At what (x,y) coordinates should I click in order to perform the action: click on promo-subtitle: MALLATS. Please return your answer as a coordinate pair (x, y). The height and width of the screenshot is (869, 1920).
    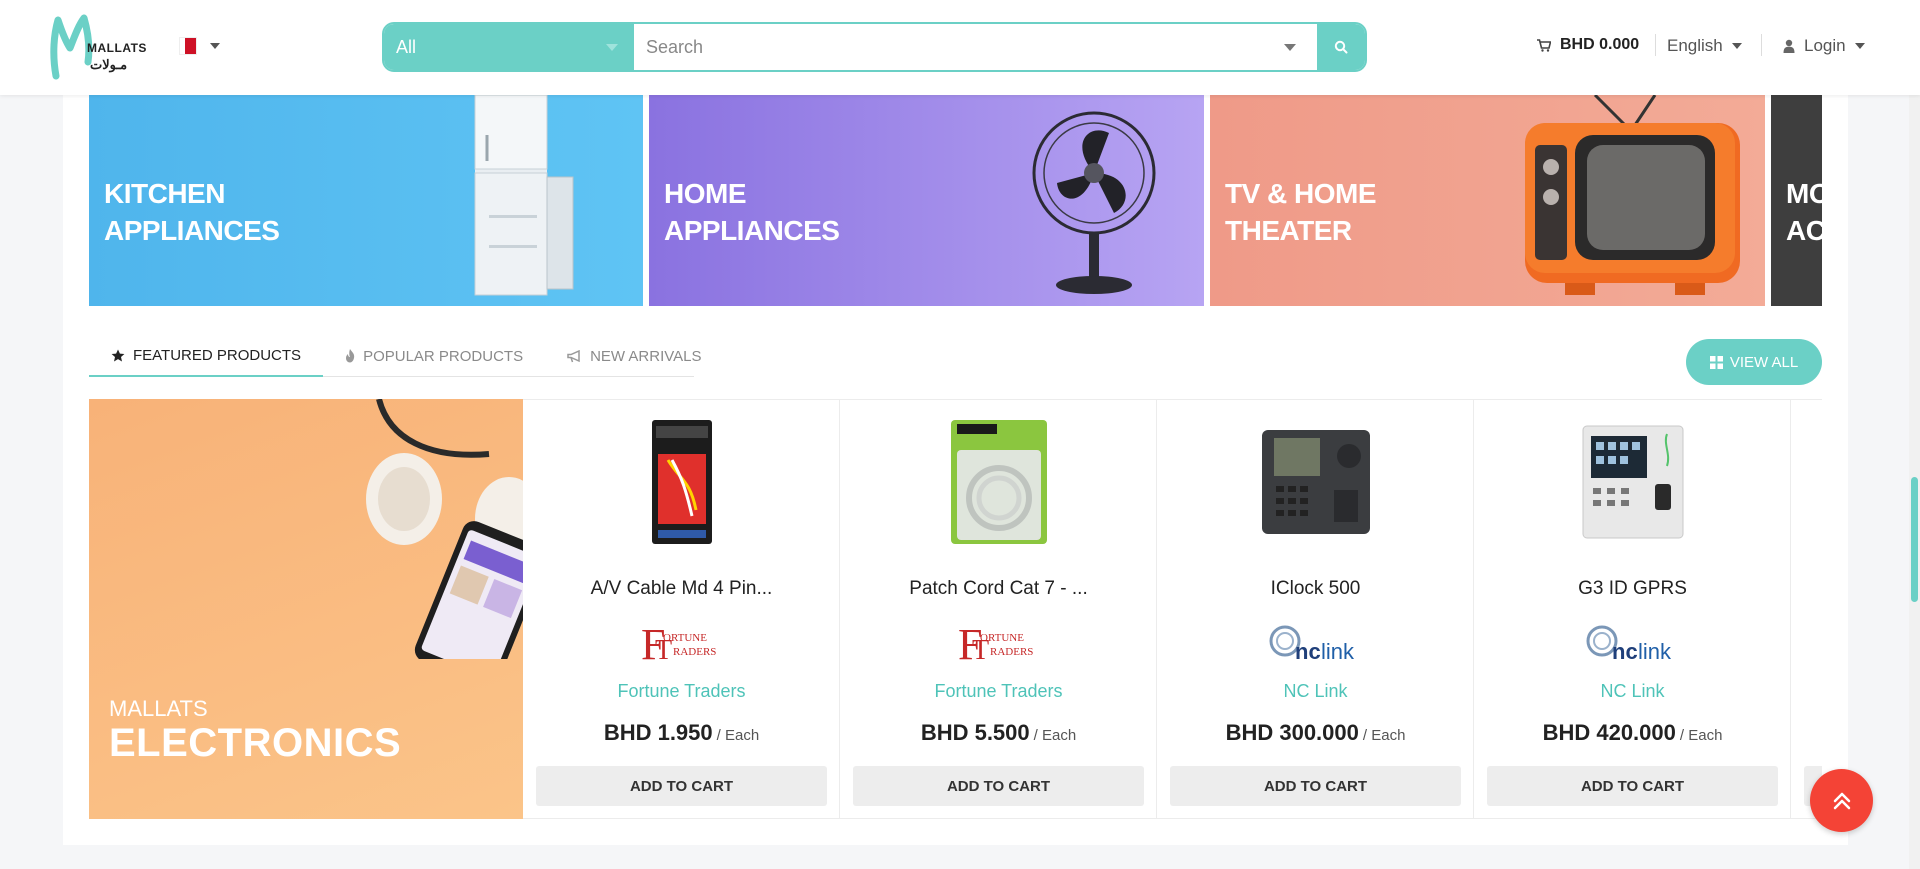
    Looking at the image, I should click on (158, 708).